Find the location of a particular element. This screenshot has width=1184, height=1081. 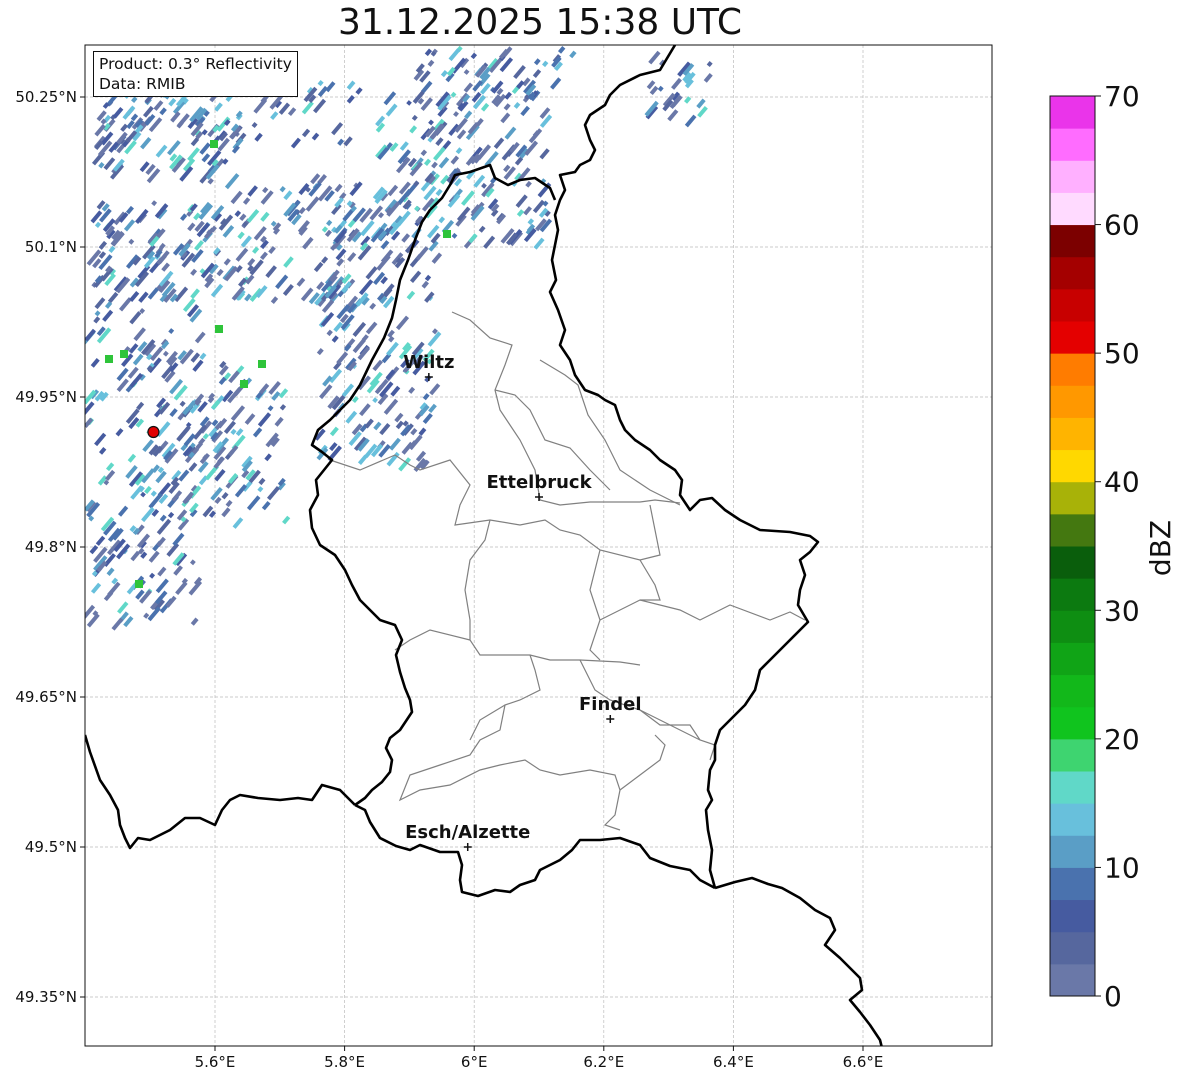

colorbar-tick-label: 60 is located at coordinates (1122, 225).